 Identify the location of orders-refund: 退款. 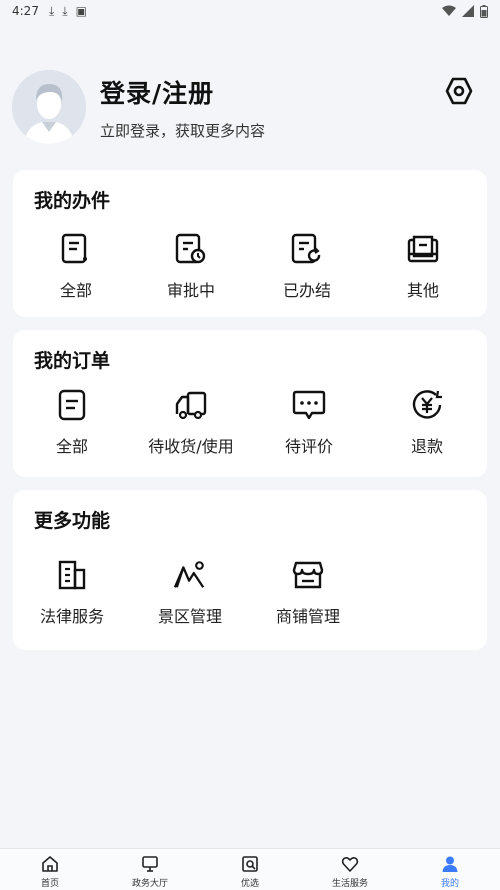
(427, 422).